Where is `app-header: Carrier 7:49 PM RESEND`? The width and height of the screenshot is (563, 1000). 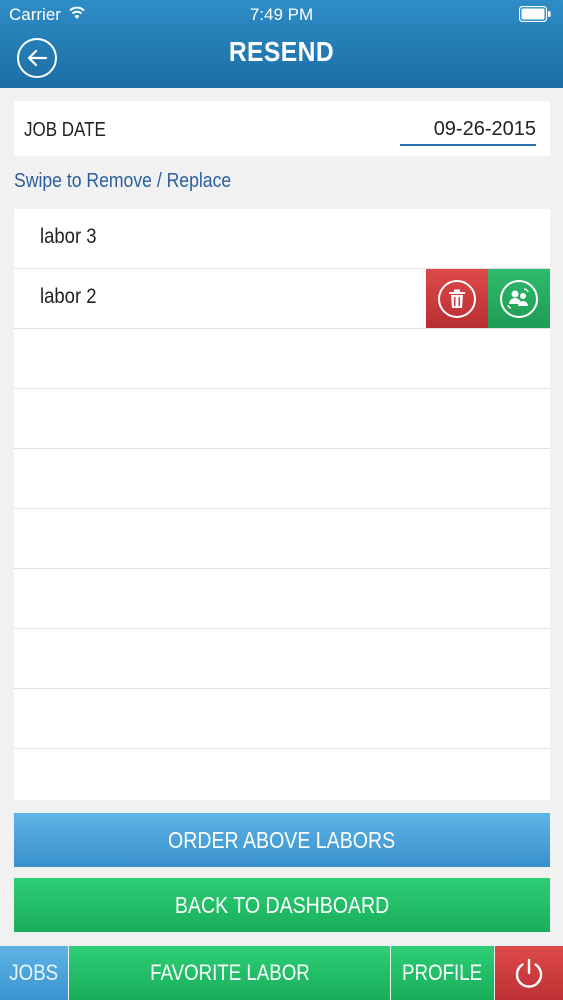 app-header: Carrier 7:49 PM RESEND is located at coordinates (281, 44).